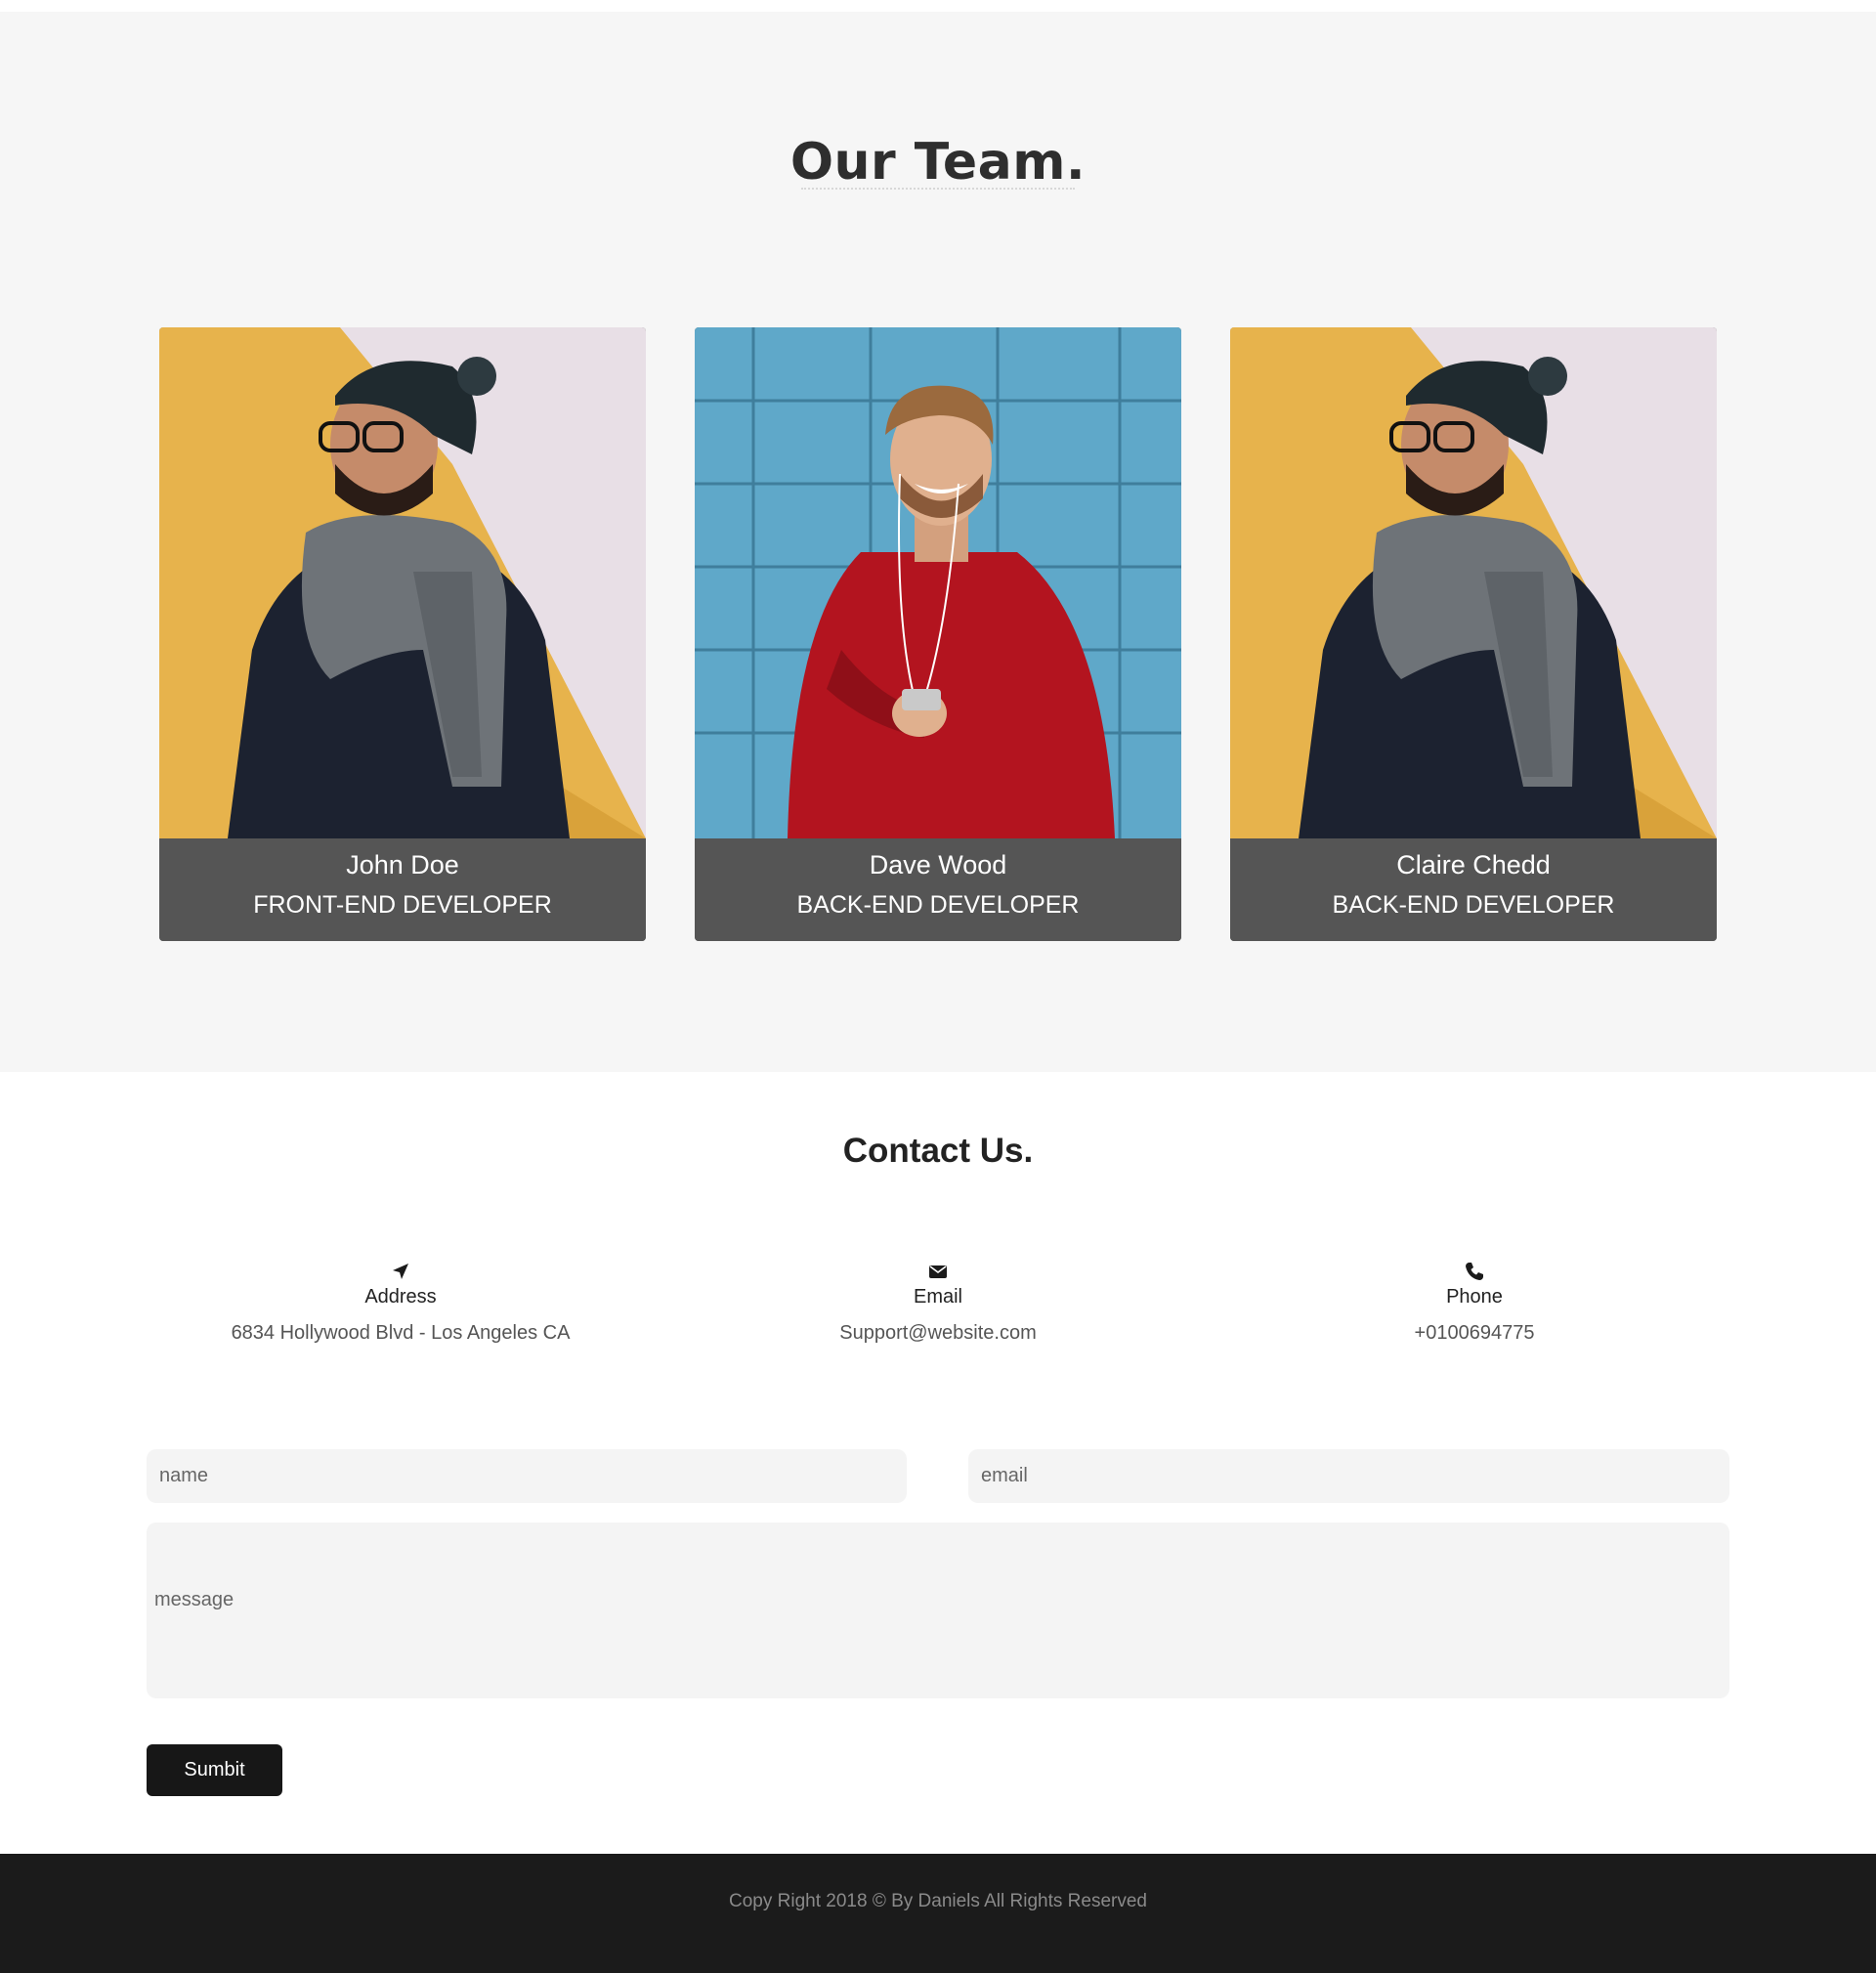  I want to click on top-bar, so click(938, 6).